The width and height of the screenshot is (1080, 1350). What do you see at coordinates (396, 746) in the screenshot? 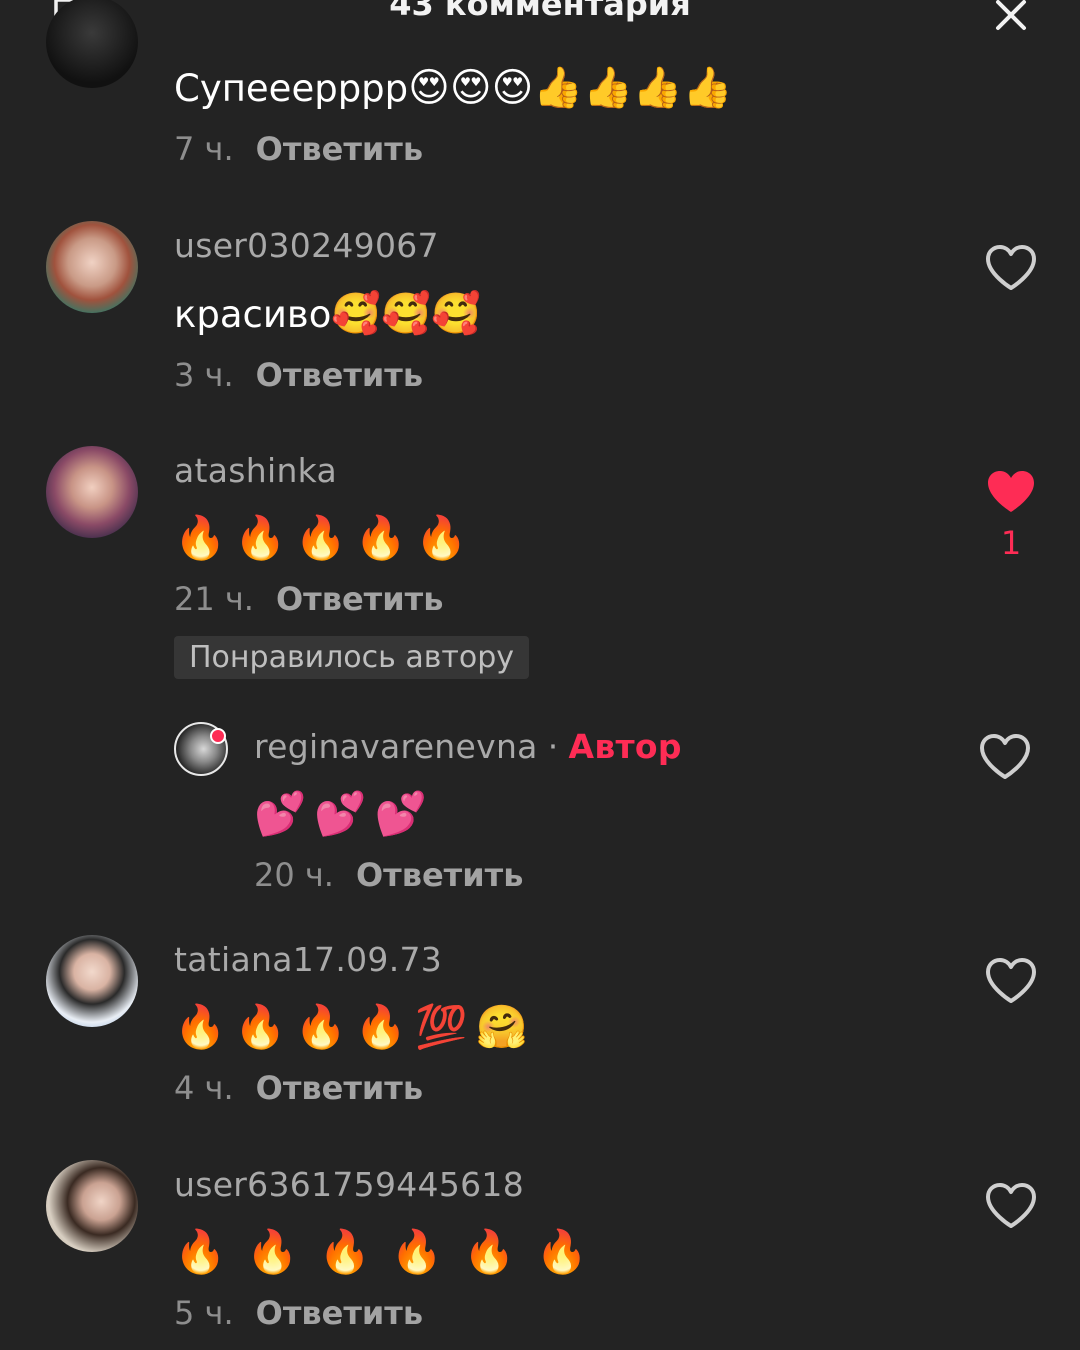
I see `comment-username: reginavarenevna` at bounding box center [396, 746].